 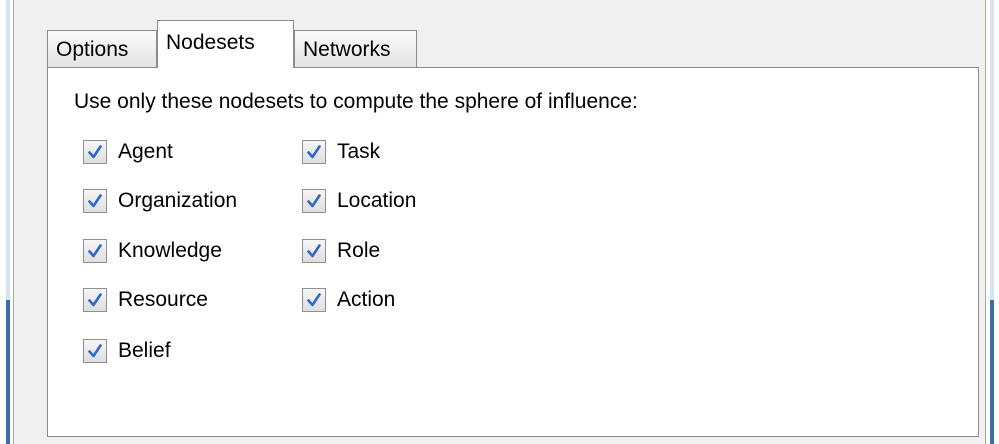 I want to click on checkbox-location: Location, so click(x=359, y=201).